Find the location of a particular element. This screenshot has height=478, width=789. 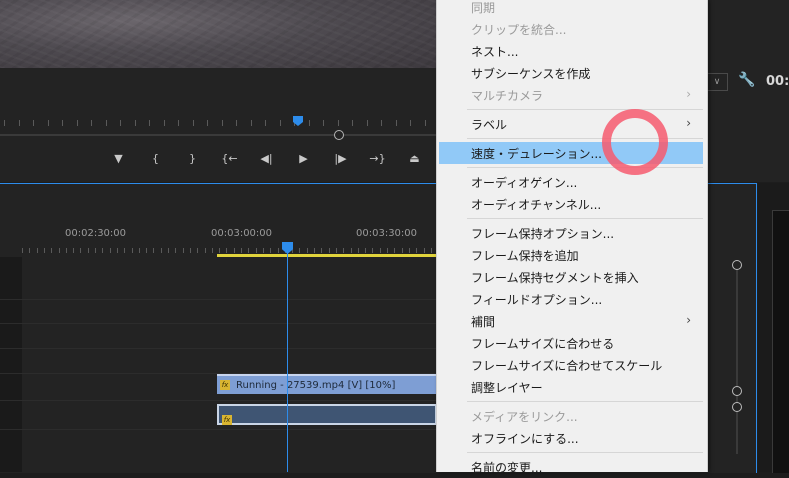

menu-item: フレーム保持を追加 is located at coordinates (571, 255).